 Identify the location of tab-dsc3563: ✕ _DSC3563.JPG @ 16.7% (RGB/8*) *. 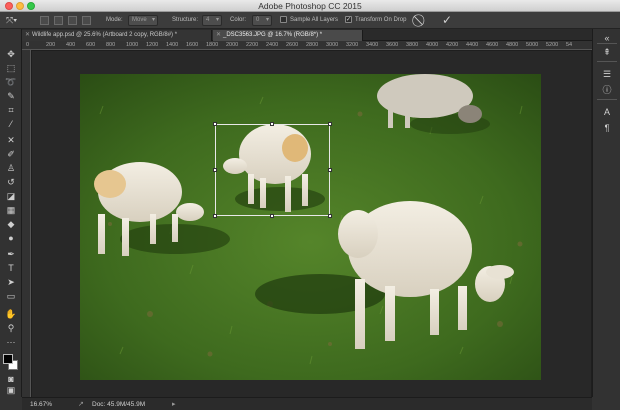
(288, 35).